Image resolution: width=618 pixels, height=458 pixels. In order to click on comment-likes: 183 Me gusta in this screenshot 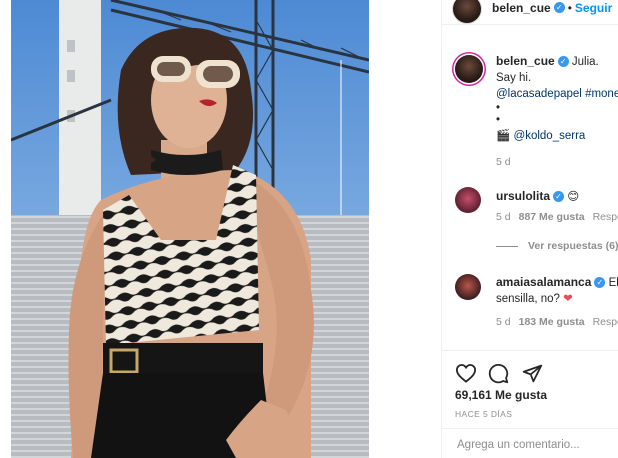, I will do `click(552, 322)`.